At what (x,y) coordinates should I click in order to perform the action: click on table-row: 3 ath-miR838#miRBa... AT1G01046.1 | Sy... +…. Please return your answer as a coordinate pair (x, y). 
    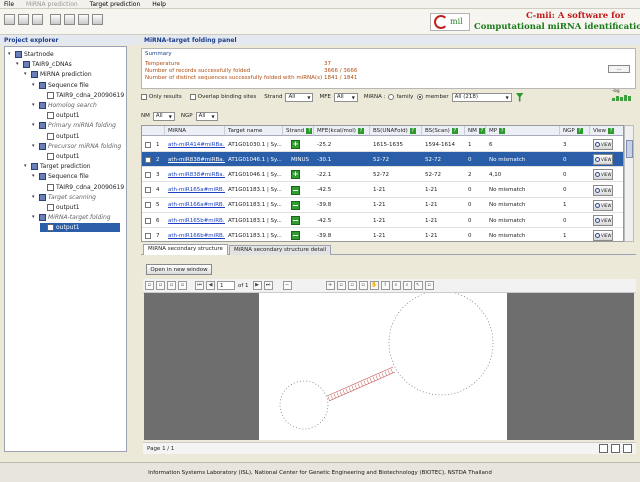
    Looking at the image, I should click on (382, 175).